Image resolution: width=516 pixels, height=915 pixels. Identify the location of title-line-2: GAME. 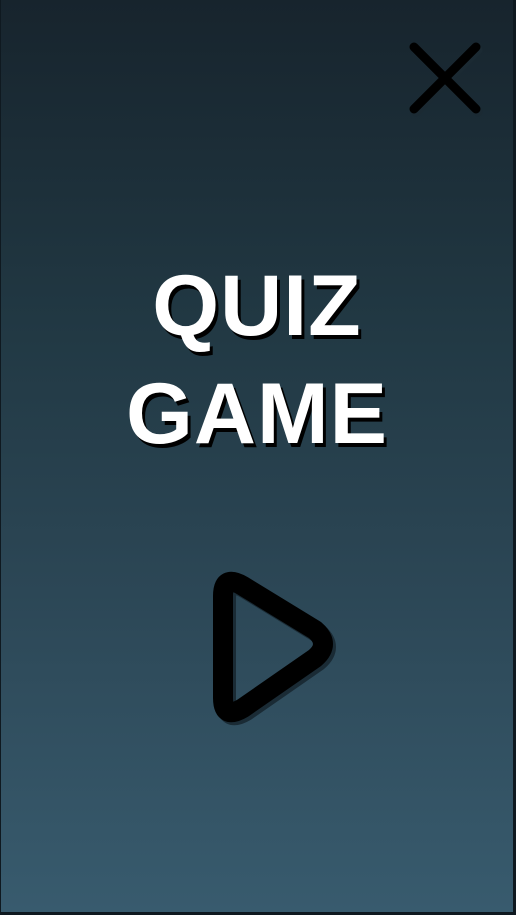
(257, 414).